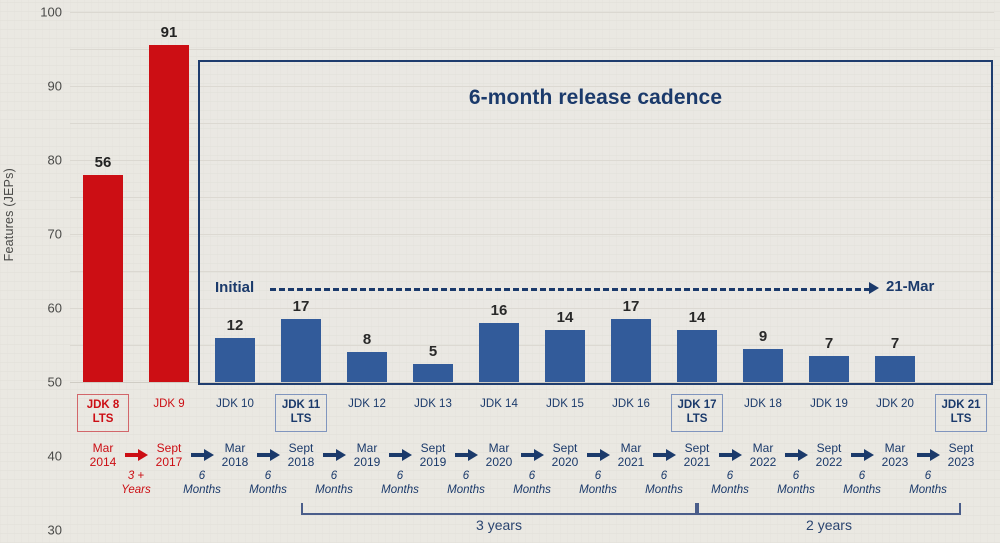  I want to click on jdk-label-jdk-10: JDK 10, so click(235, 404).